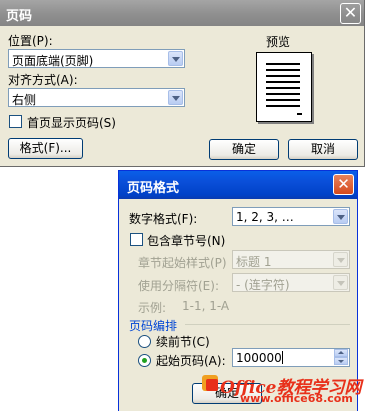  I want to click on first-page-label: 首页显示页码(S), so click(71, 123).